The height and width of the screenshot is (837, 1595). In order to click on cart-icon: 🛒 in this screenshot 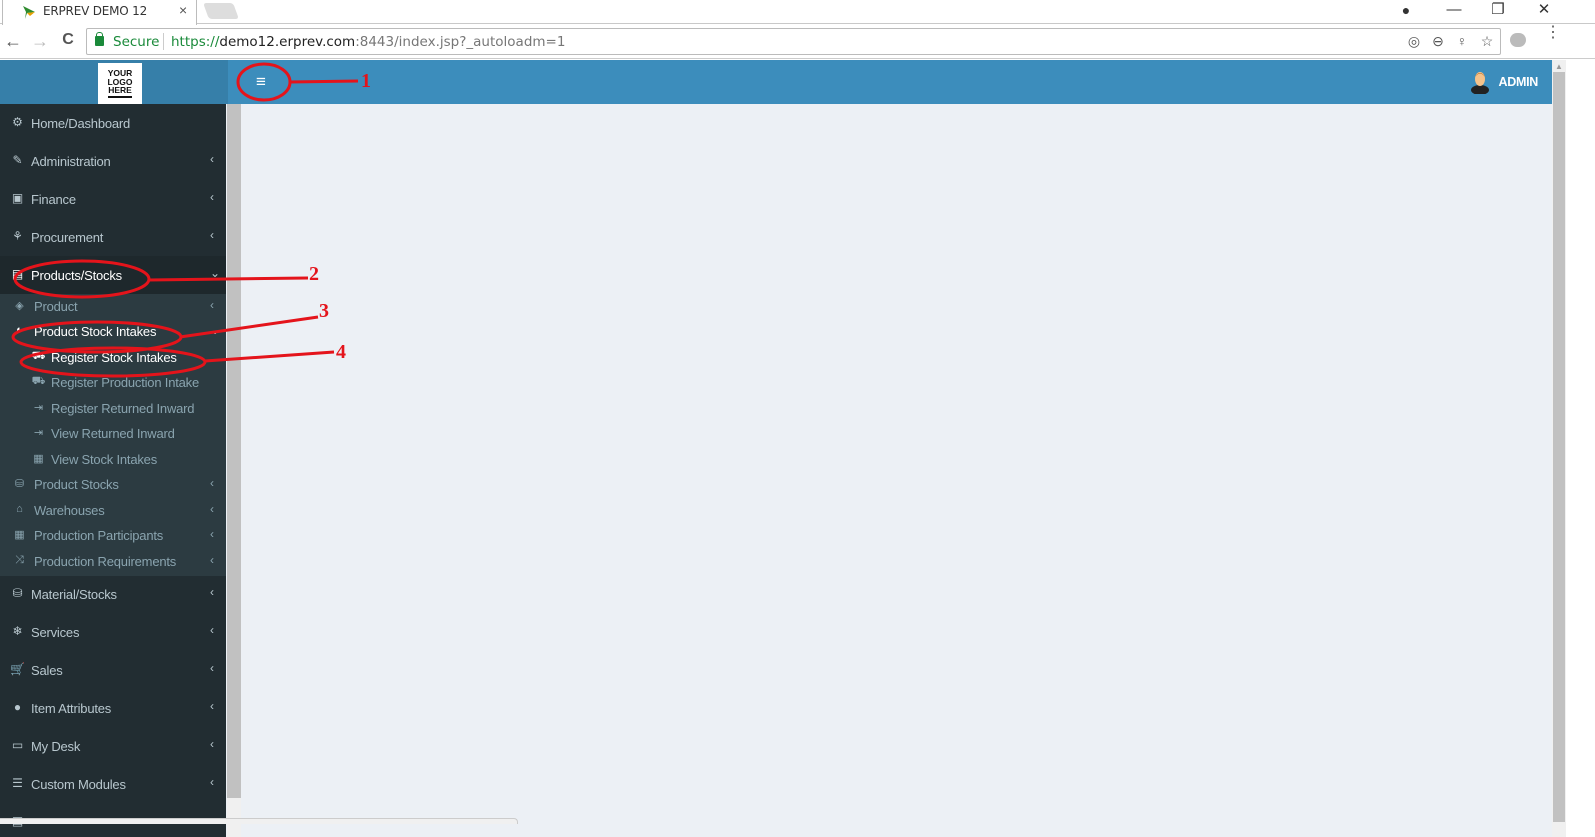, I will do `click(17, 669)`.